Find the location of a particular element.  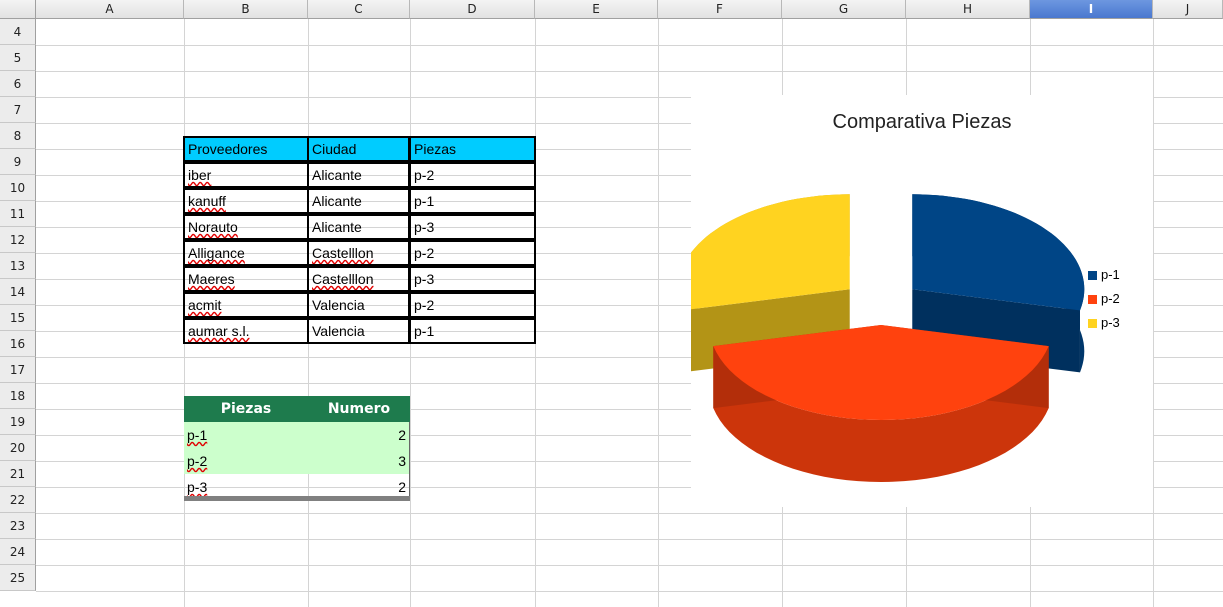

suppliers-cell-text: Valencia is located at coordinates (338, 305).